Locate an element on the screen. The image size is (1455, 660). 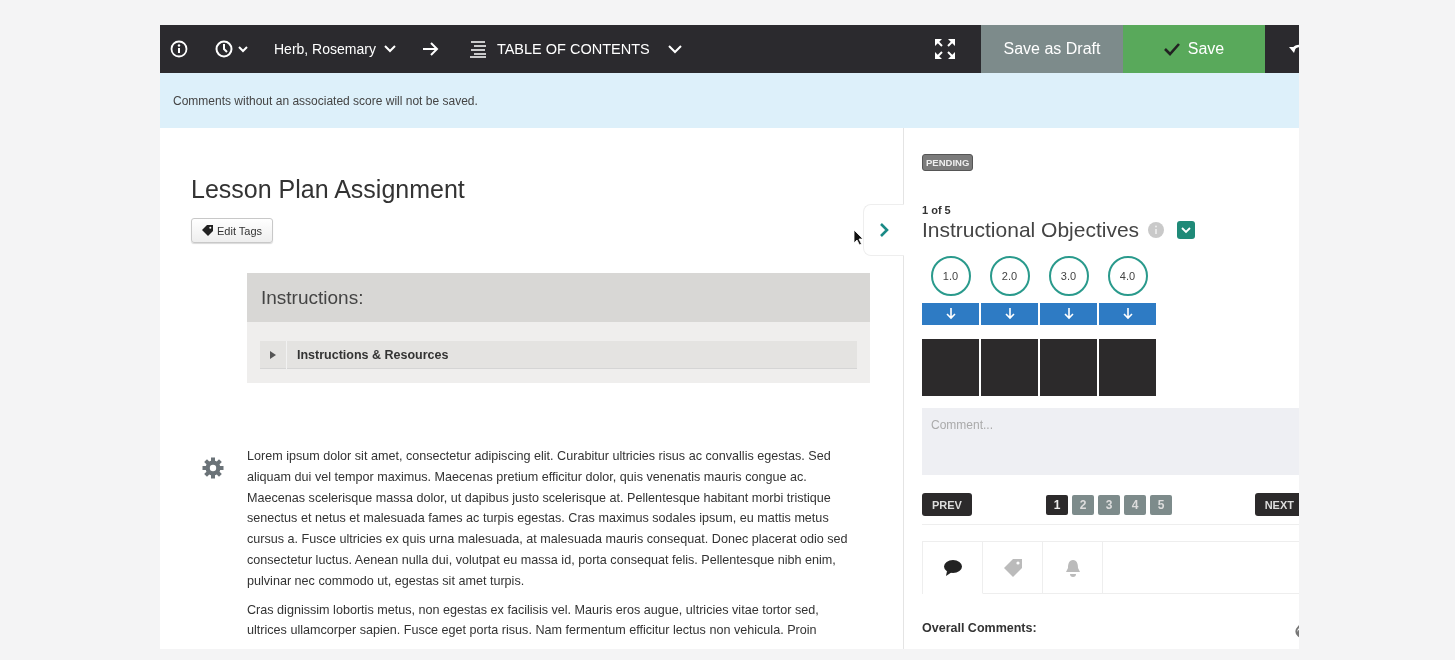
prev-button: PREV is located at coordinates (947, 504).